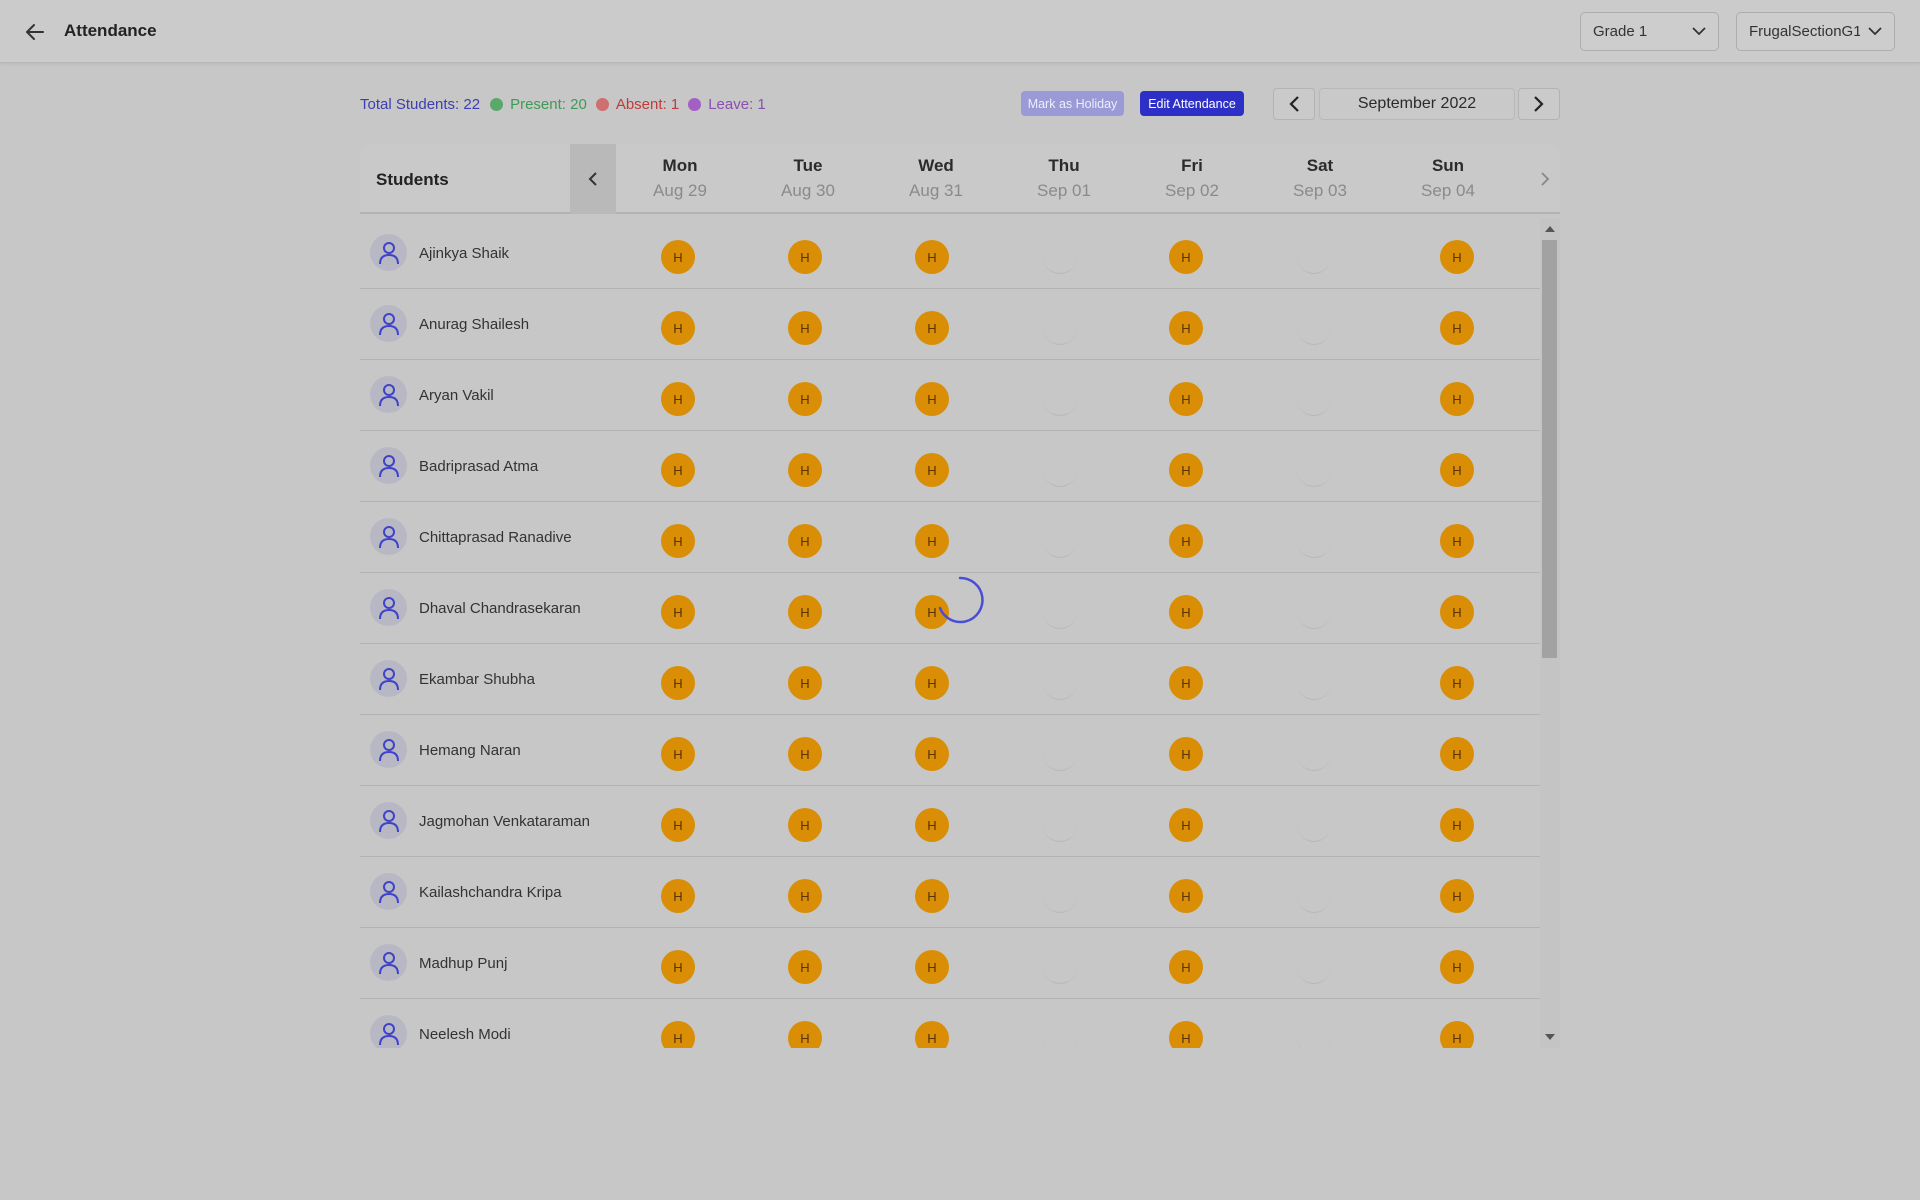  I want to click on student-name: Badriprasad Atma, so click(479, 466).